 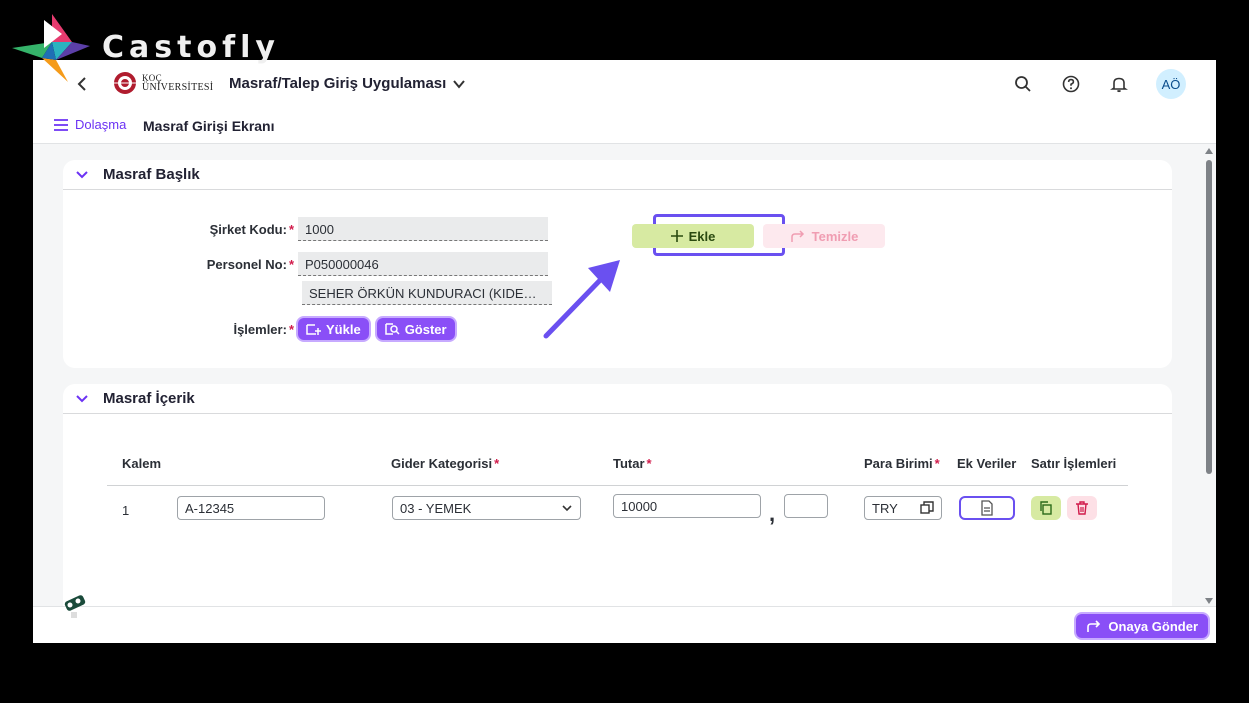 I want to click on notifications-button, so click(x=1119, y=84).